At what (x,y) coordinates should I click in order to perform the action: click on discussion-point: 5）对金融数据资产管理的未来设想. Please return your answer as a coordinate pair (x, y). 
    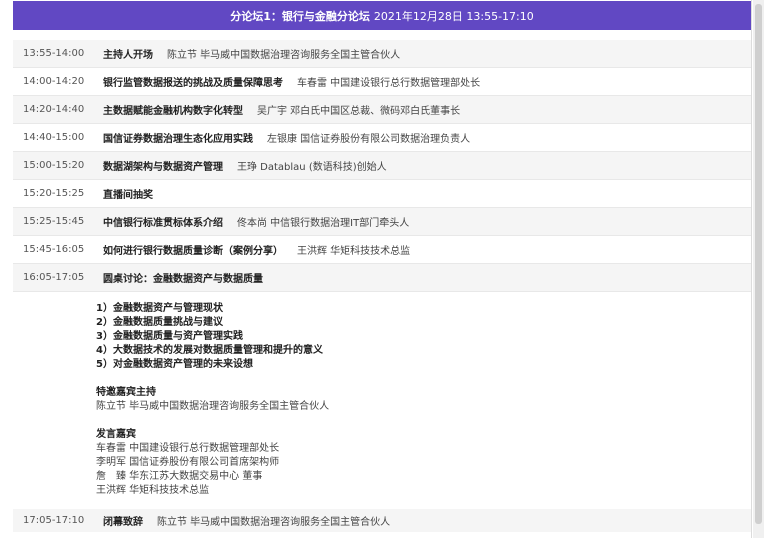
    Looking at the image, I should click on (174, 364).